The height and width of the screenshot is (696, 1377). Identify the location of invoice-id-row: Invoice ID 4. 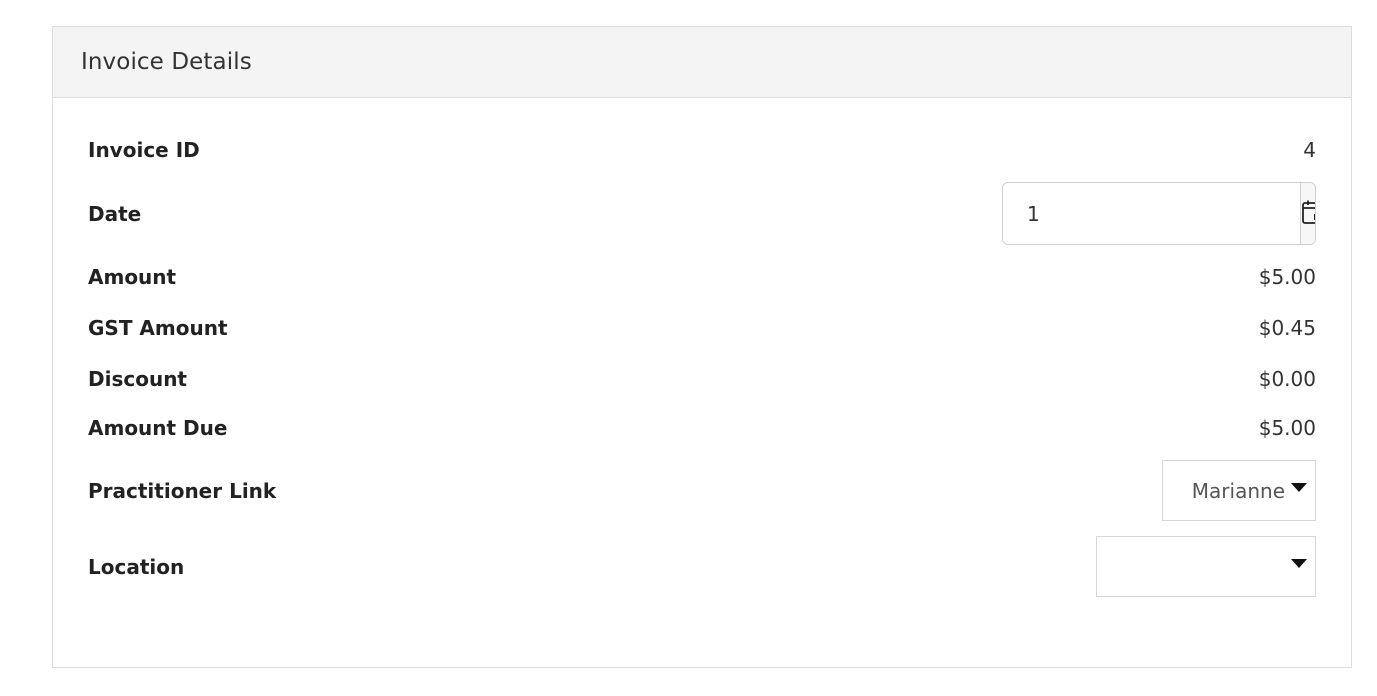
(702, 150).